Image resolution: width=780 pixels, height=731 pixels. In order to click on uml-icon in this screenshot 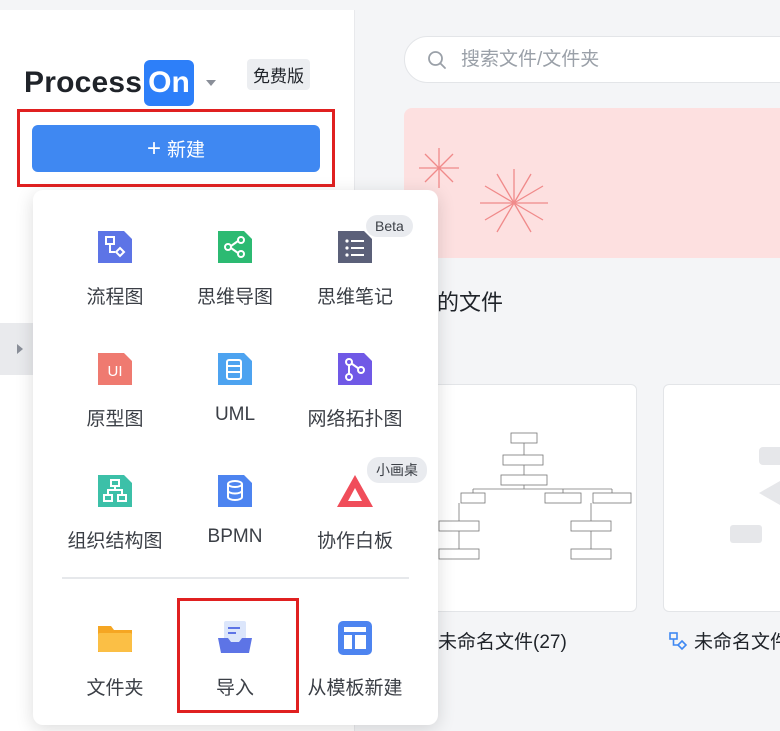, I will do `click(235, 369)`.